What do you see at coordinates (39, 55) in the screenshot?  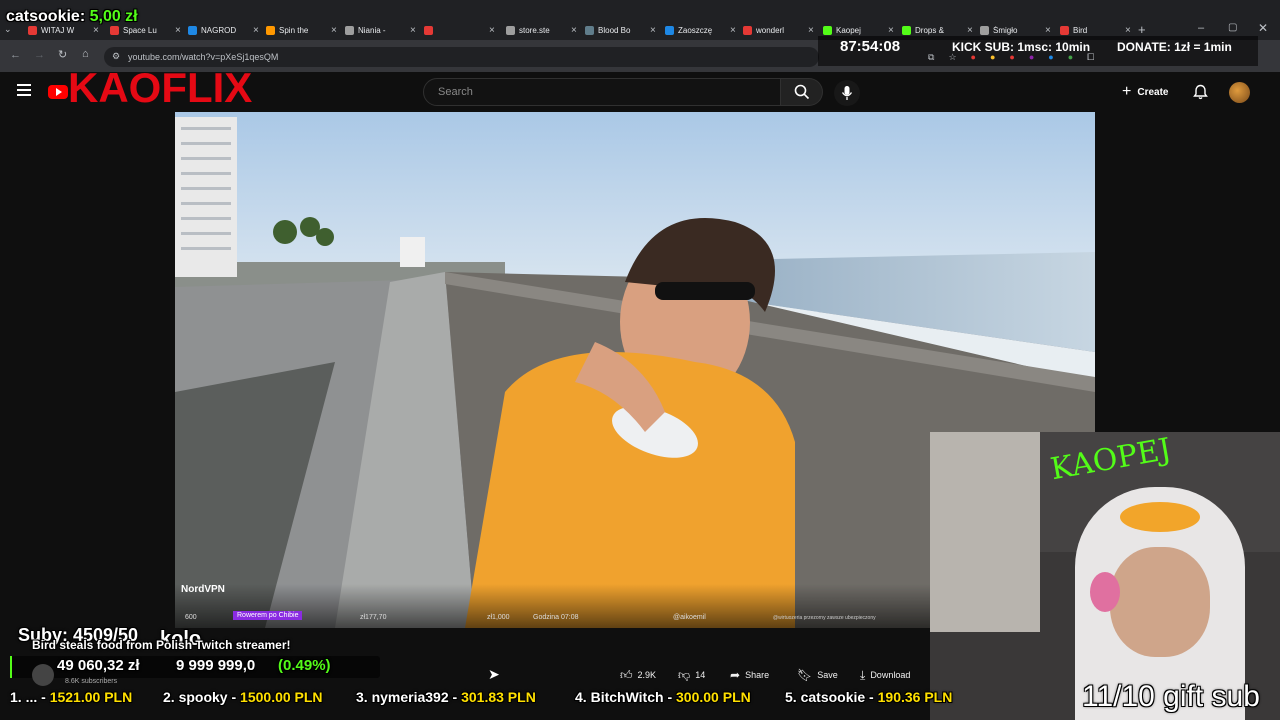 I see `forward-arrow-icon: →` at bounding box center [39, 55].